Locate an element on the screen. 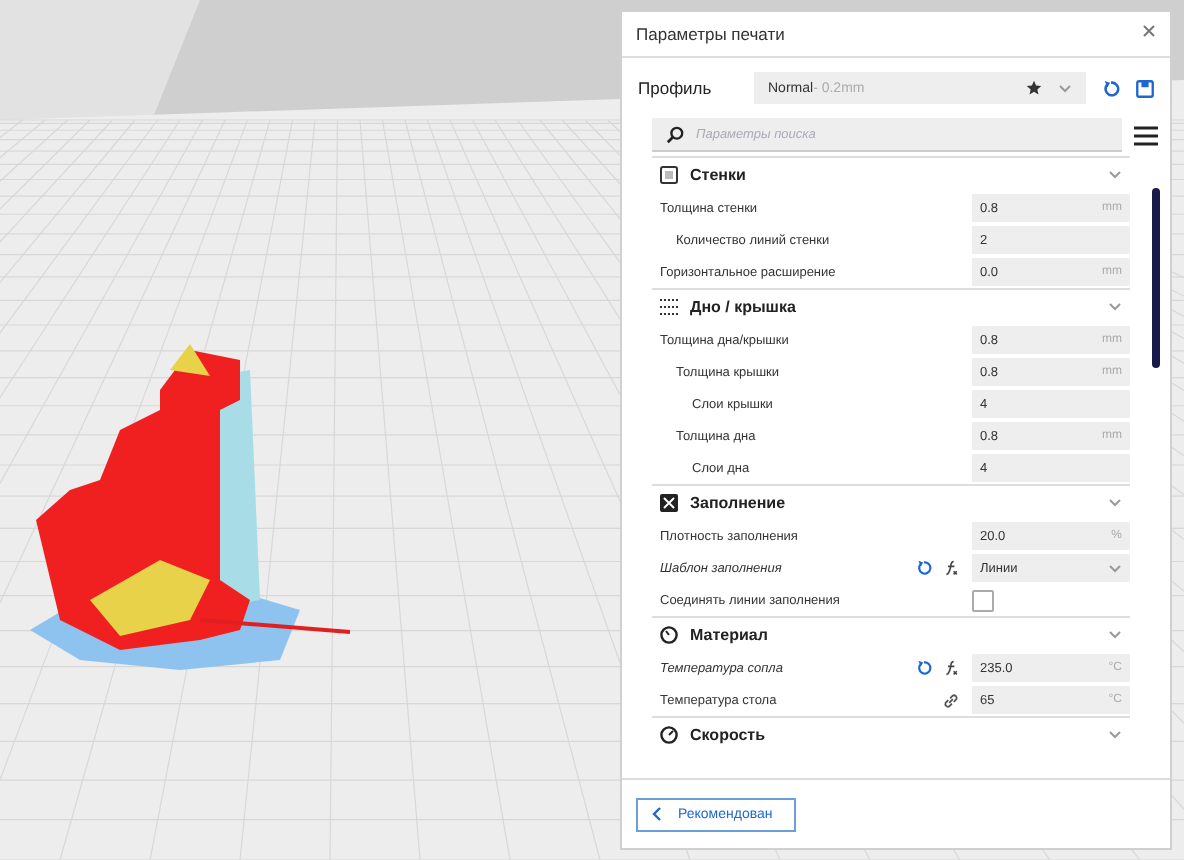 The height and width of the screenshot is (860, 1184). scrollbar-thumb is located at coordinates (1156, 278).